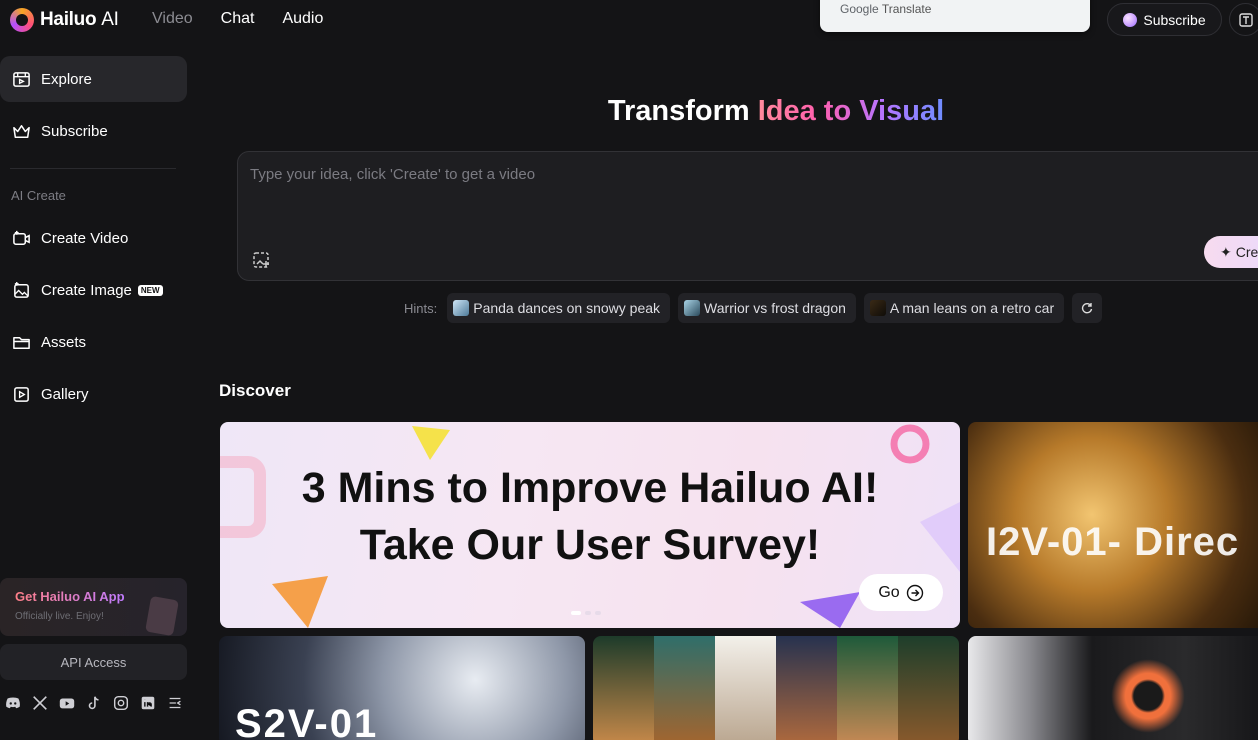 The width and height of the screenshot is (1258, 740). I want to click on discord-icon, so click(13, 703).